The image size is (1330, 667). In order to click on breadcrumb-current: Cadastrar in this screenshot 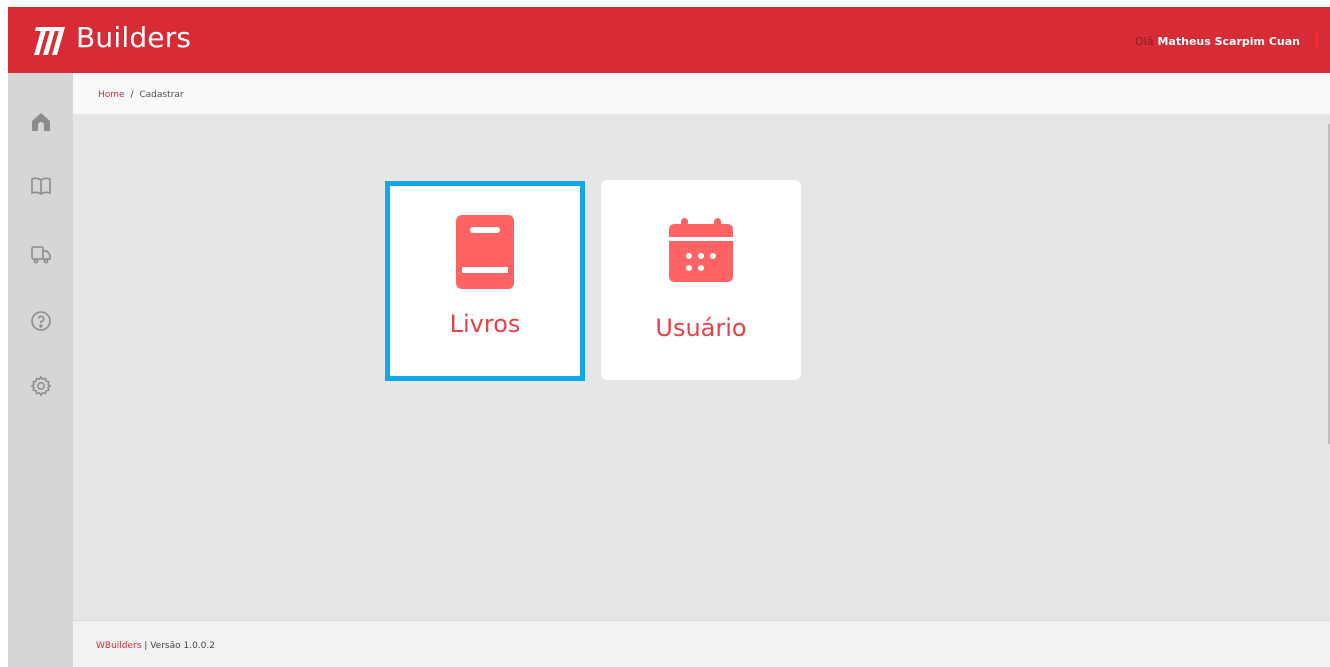, I will do `click(161, 95)`.